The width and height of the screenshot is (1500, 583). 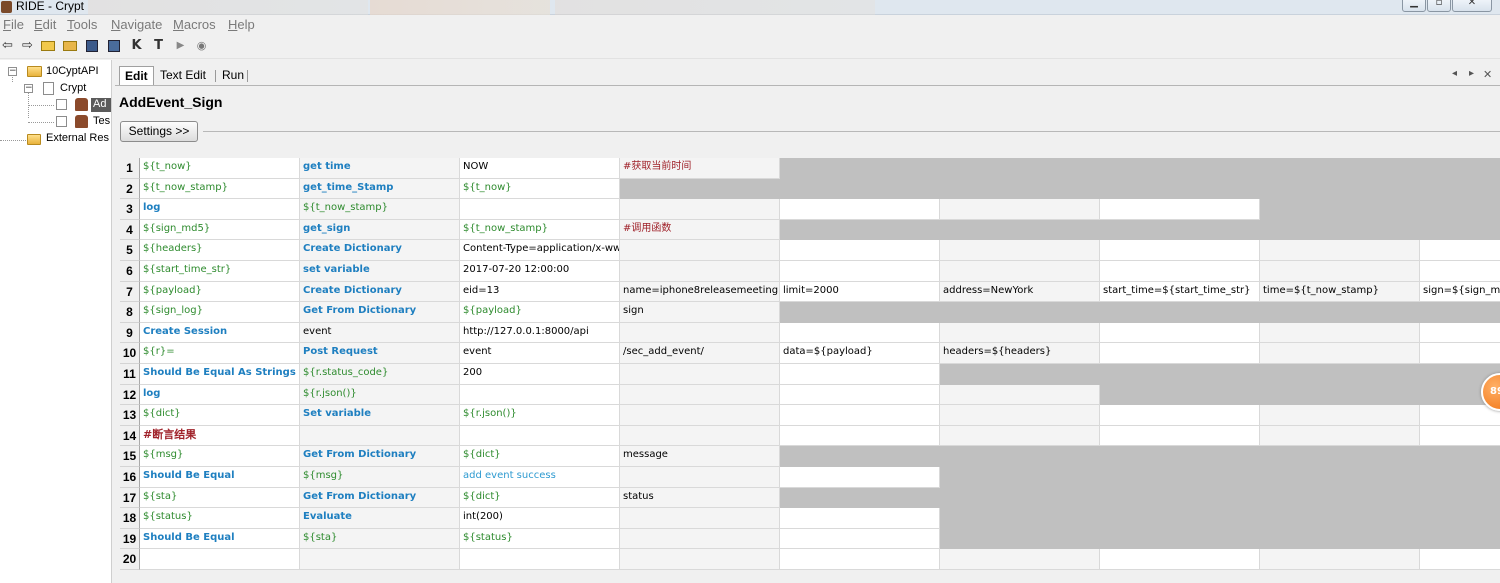 I want to click on grid-cell: get_time_Stamp, so click(x=380, y=189).